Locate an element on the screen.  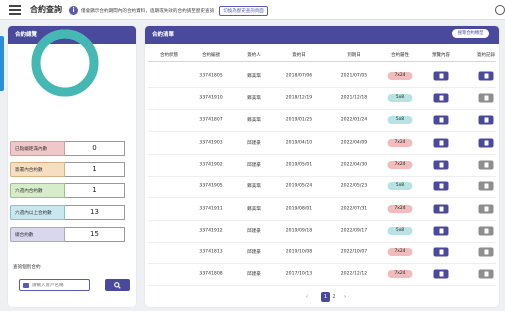
pagination-page-2: 2 is located at coordinates (333, 297).